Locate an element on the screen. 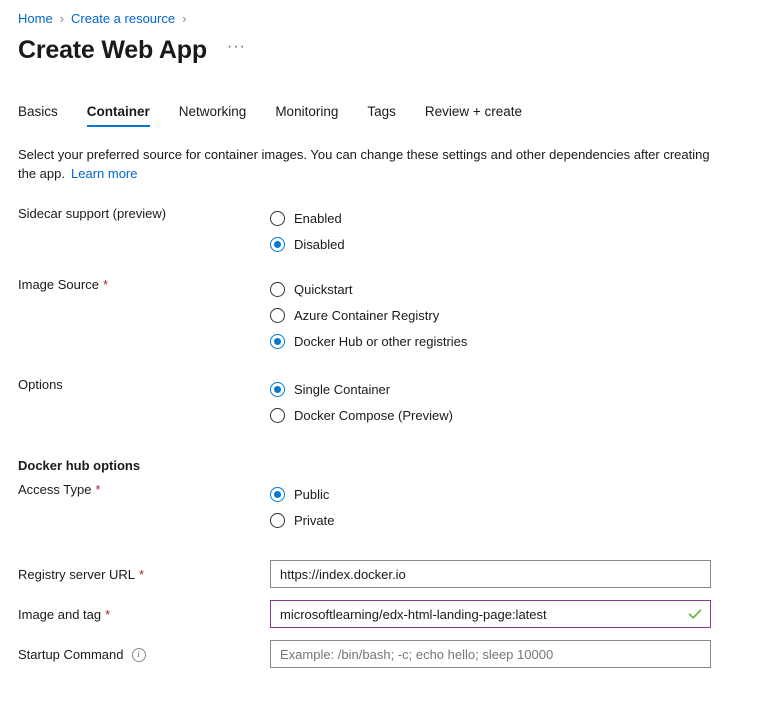 The height and width of the screenshot is (714, 776). radio-option-docker-compose-preview: Docker Compose (Preview) is located at coordinates (514, 415).